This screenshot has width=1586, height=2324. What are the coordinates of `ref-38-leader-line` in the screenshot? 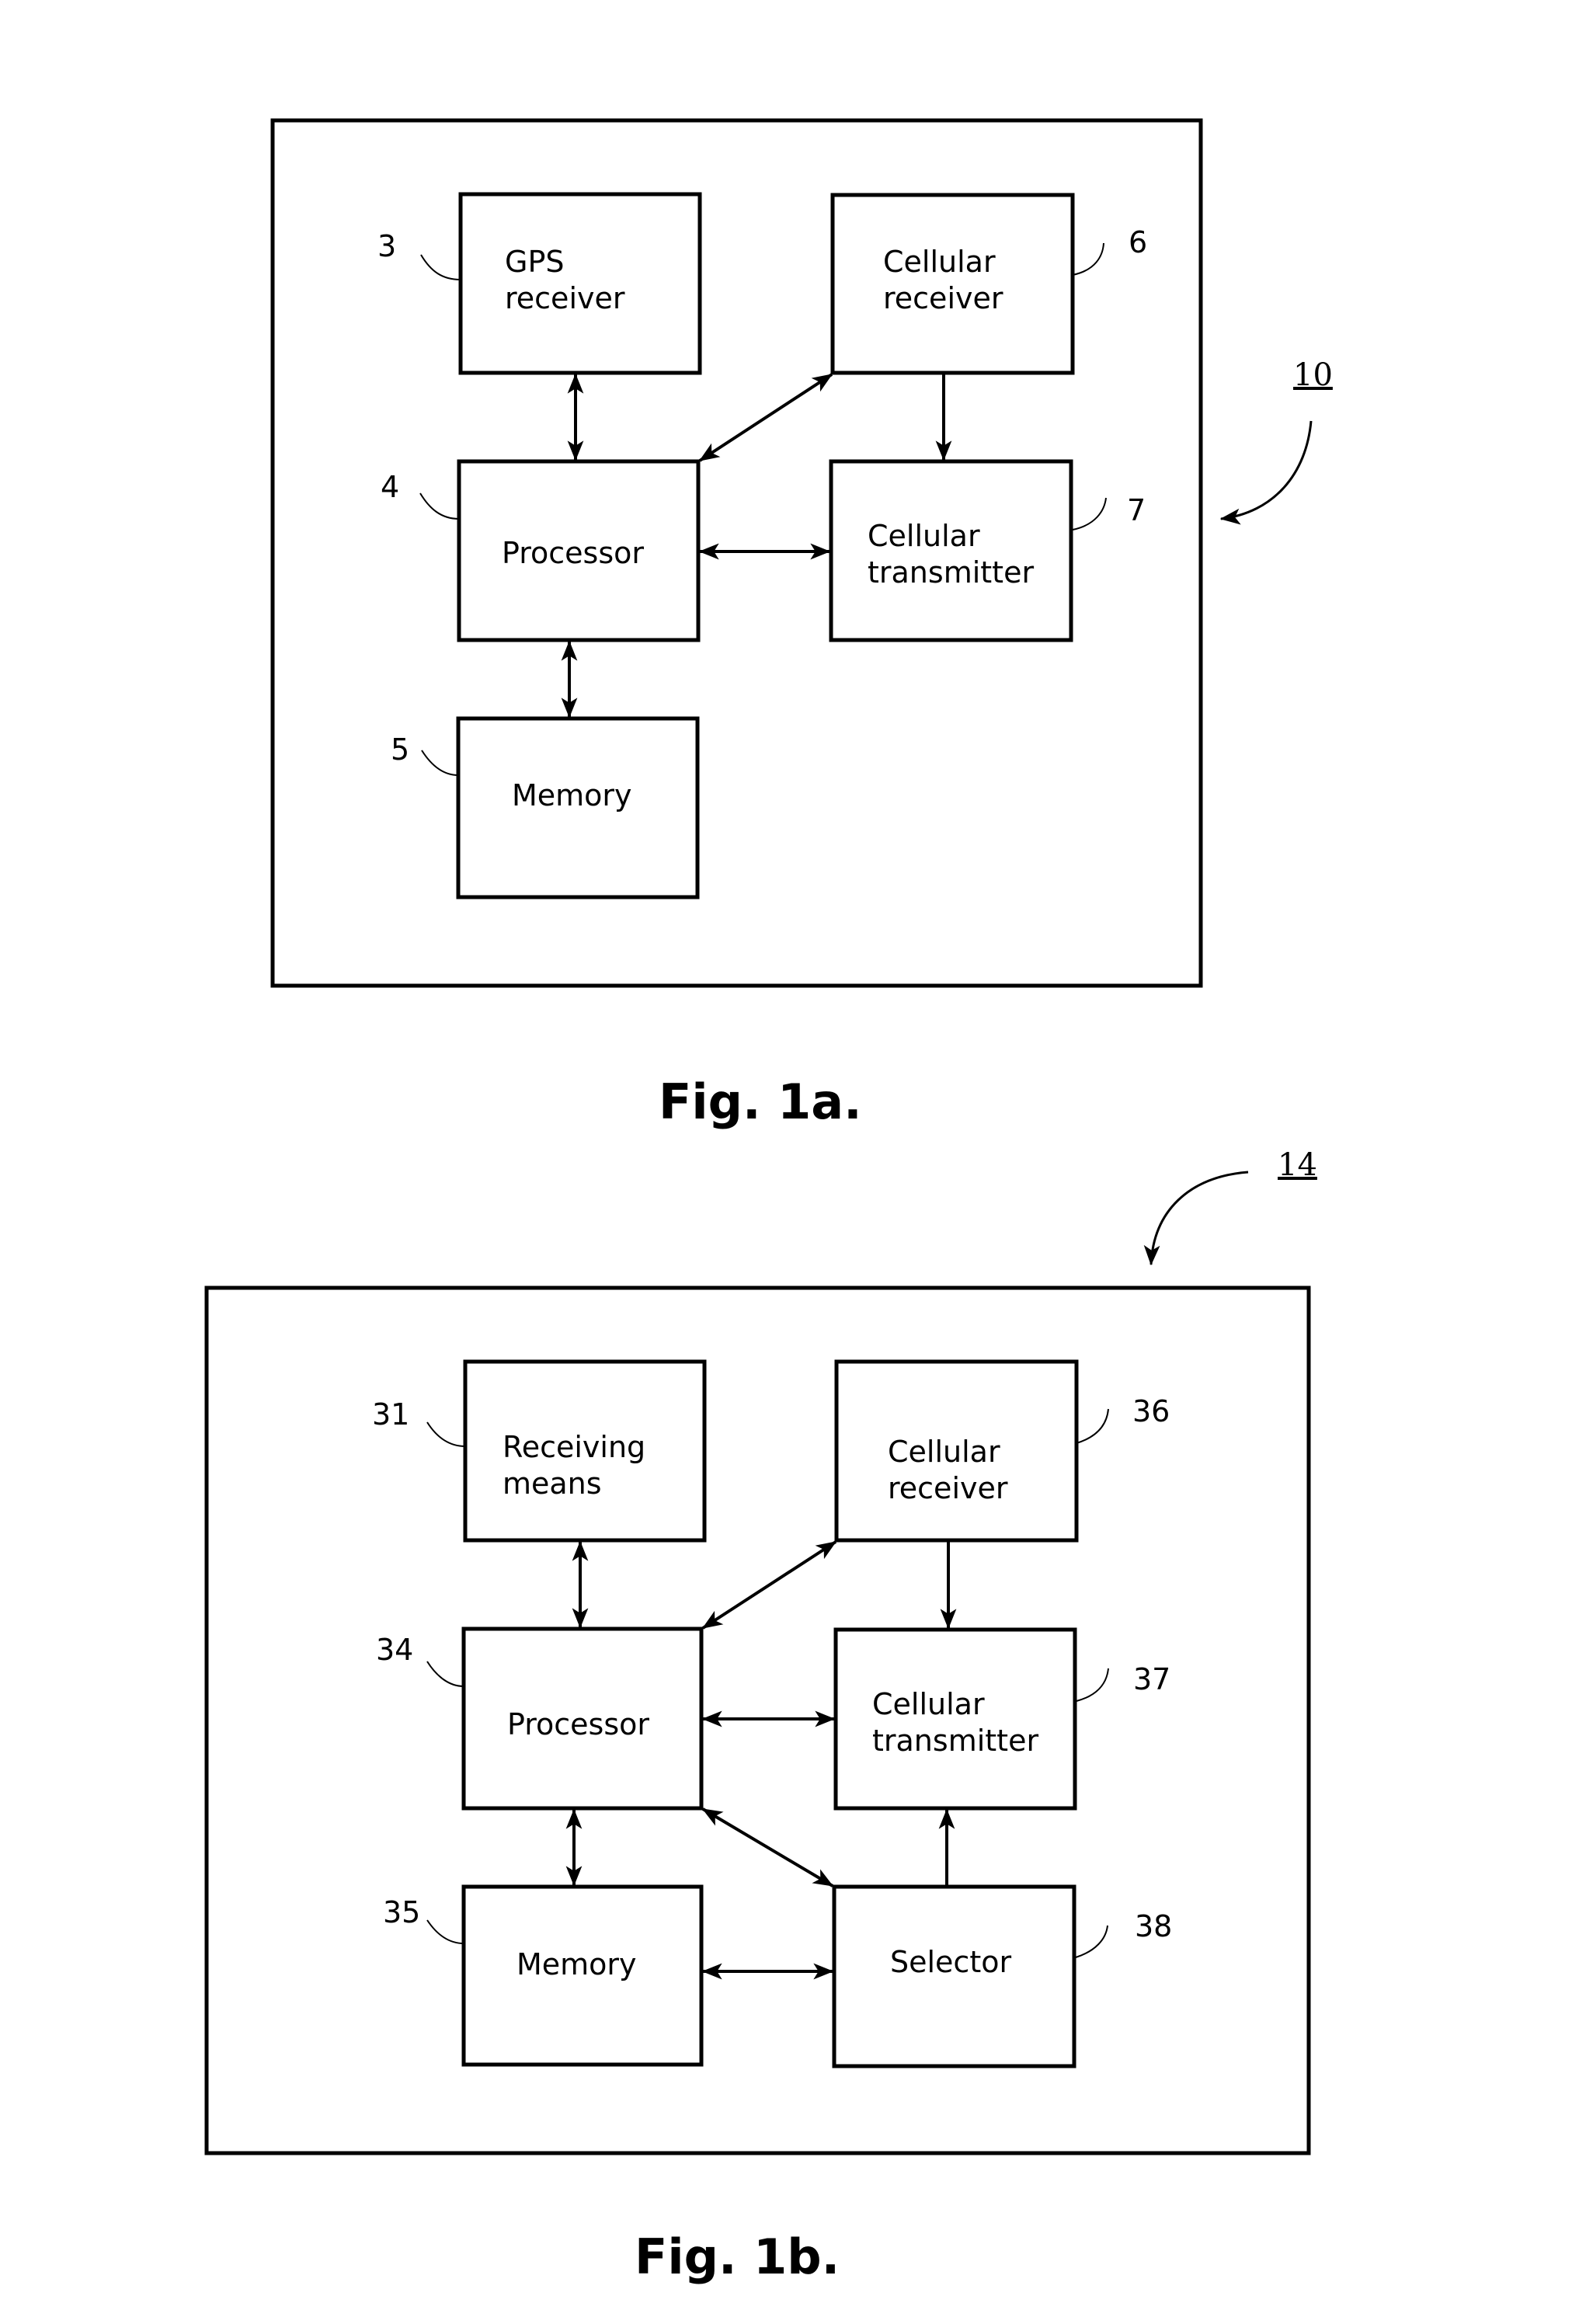 It's located at (1091, 1941).